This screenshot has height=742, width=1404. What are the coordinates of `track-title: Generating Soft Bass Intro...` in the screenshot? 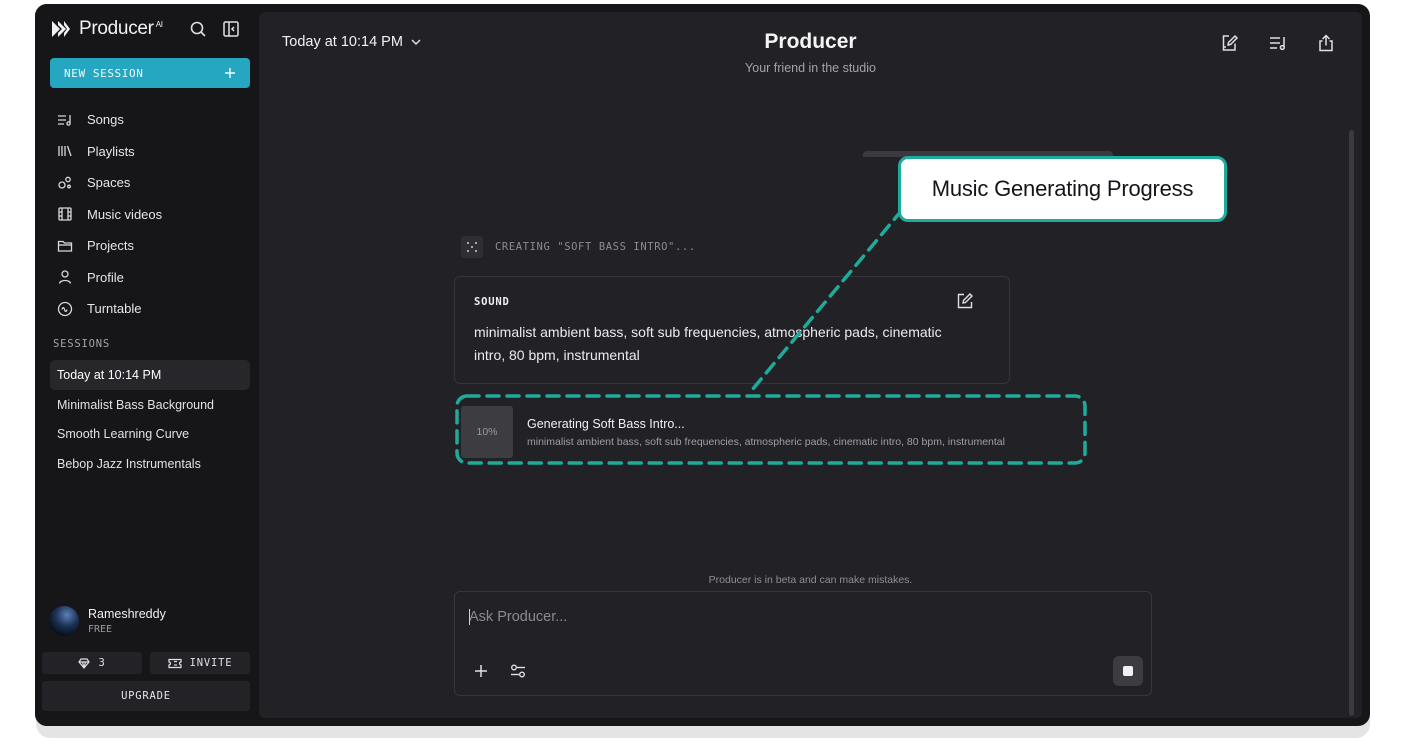 It's located at (606, 423).